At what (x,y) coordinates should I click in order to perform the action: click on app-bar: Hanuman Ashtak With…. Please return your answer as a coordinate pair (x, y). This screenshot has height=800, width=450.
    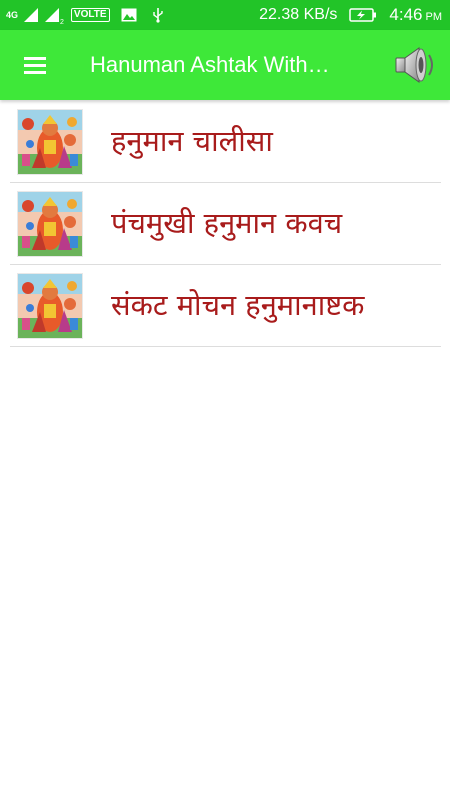
    Looking at the image, I should click on (225, 65).